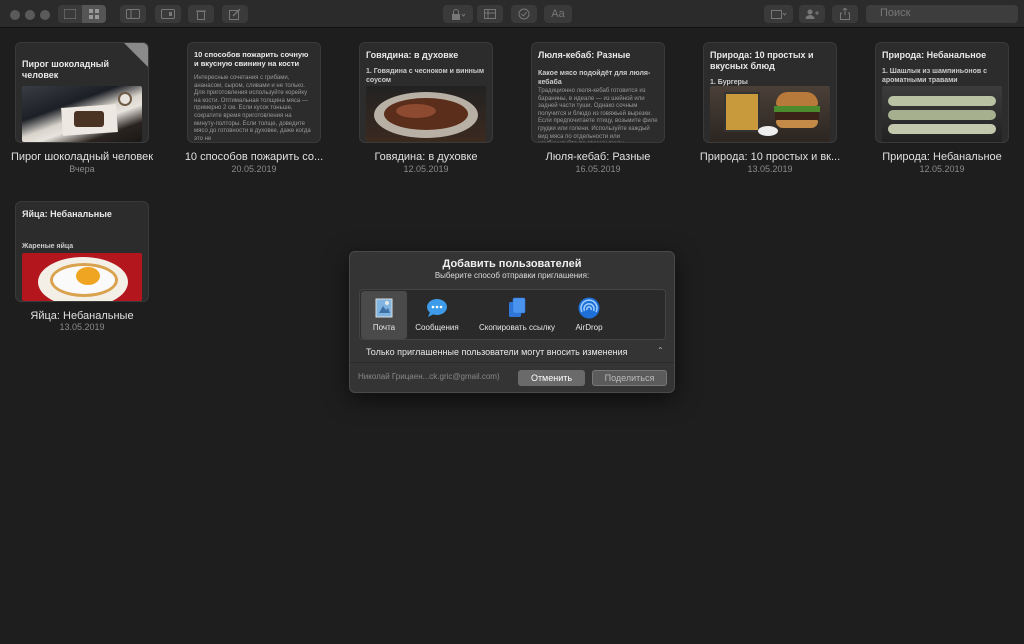  Describe the element at coordinates (598, 169) in the screenshot. I see `note-date: 16.05.2019` at that location.